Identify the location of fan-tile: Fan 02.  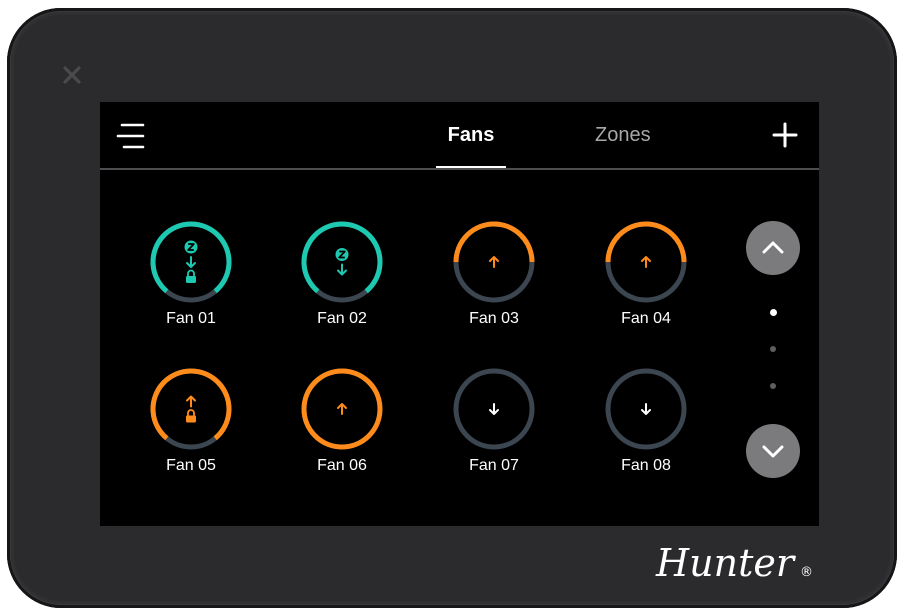
(342, 280).